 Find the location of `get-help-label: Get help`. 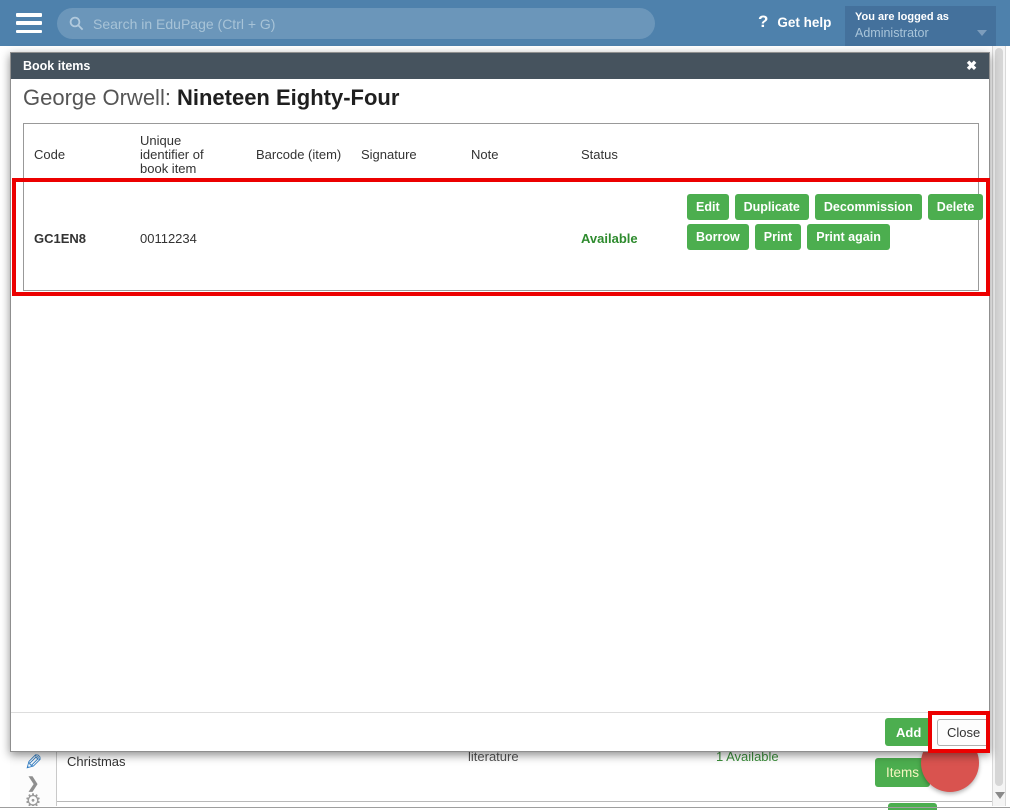

get-help-label: Get help is located at coordinates (804, 22).